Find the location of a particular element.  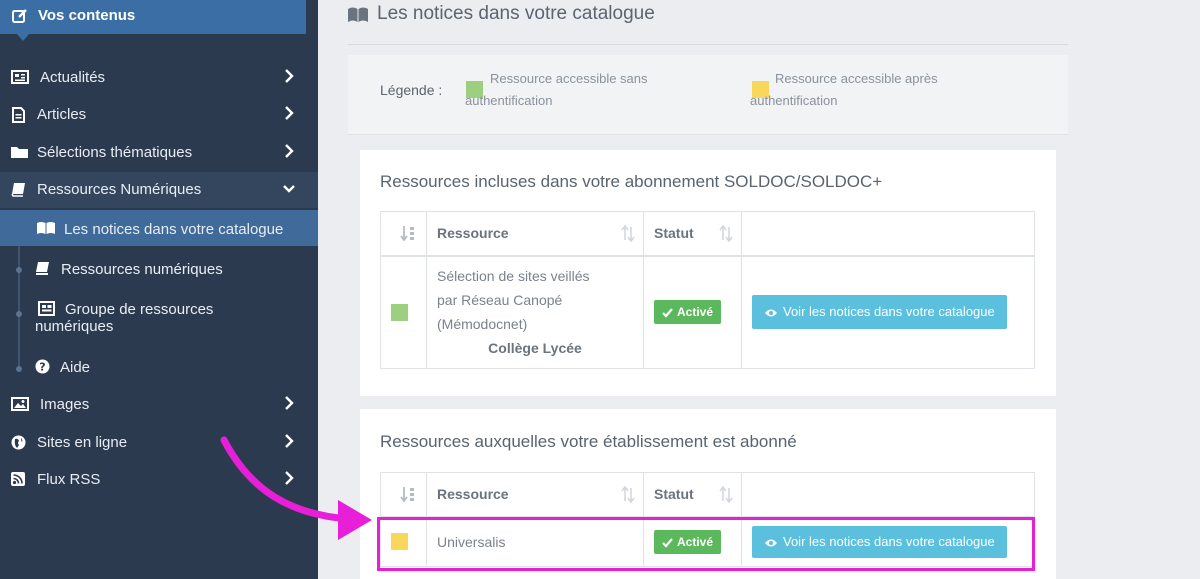

globe-icon is located at coordinates (19, 442).